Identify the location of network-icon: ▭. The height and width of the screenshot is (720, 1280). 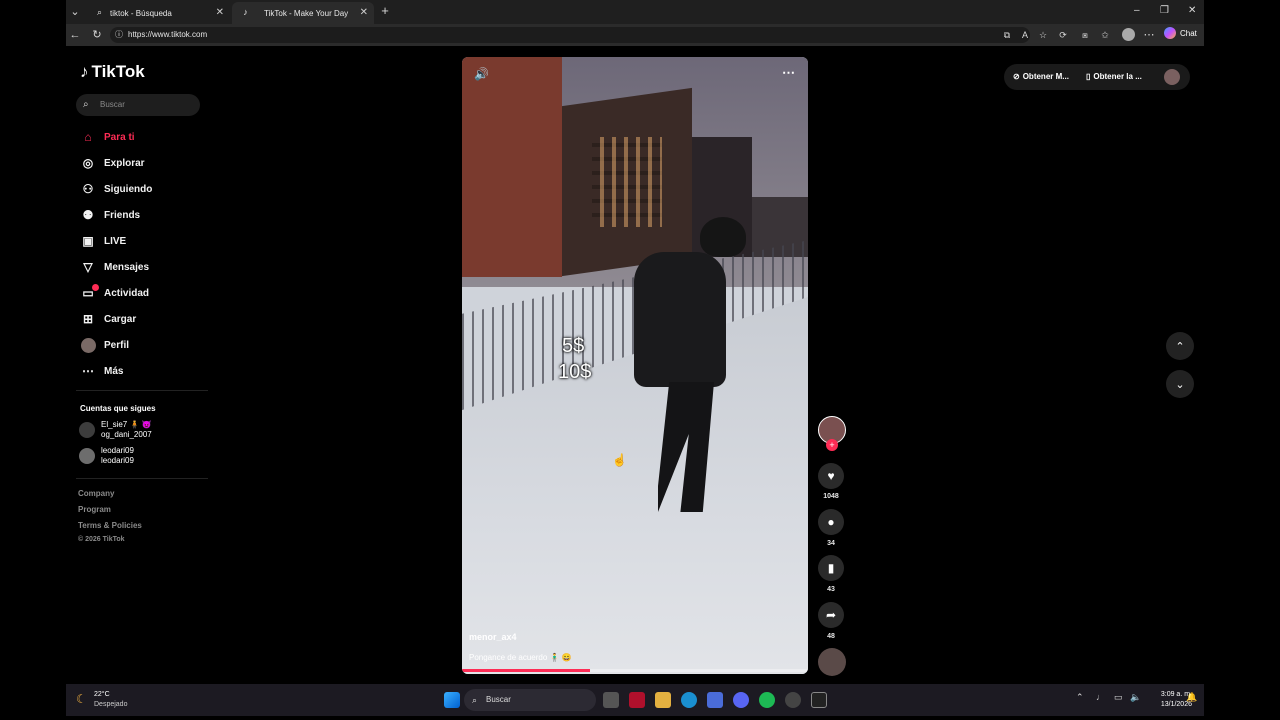
(1118, 697).